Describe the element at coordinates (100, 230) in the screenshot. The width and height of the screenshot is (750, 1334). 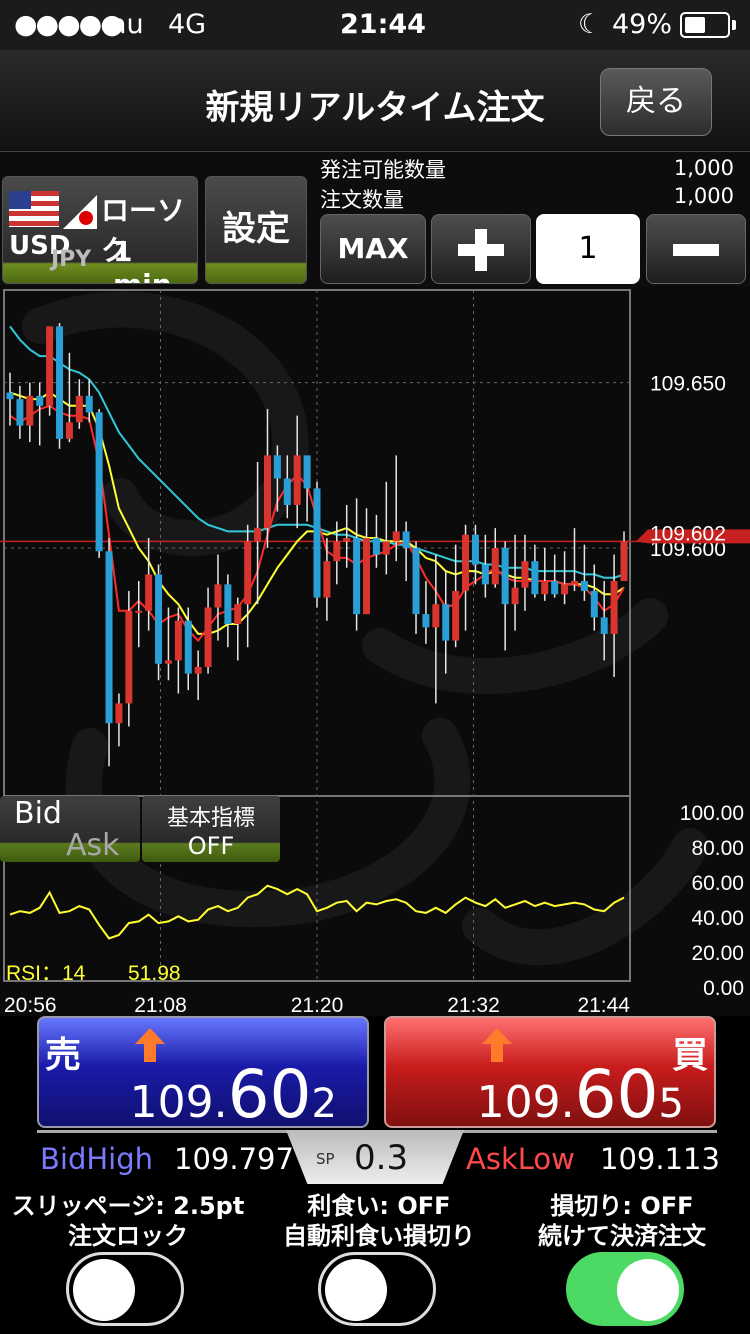
I see `currency-pair-button: ローソク USD JPY 1 min` at that location.